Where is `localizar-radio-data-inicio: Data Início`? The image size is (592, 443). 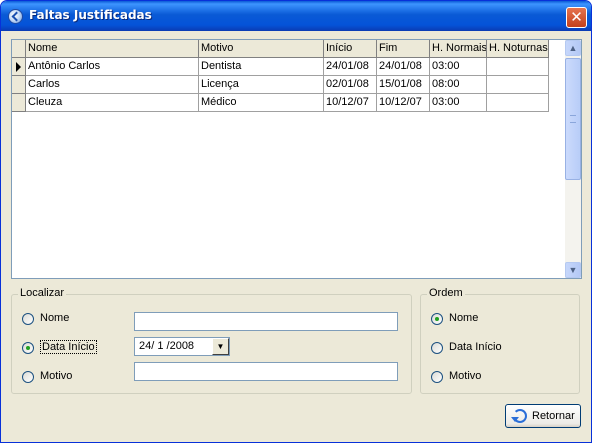 localizar-radio-data-inicio: Data Início is located at coordinates (72, 348).